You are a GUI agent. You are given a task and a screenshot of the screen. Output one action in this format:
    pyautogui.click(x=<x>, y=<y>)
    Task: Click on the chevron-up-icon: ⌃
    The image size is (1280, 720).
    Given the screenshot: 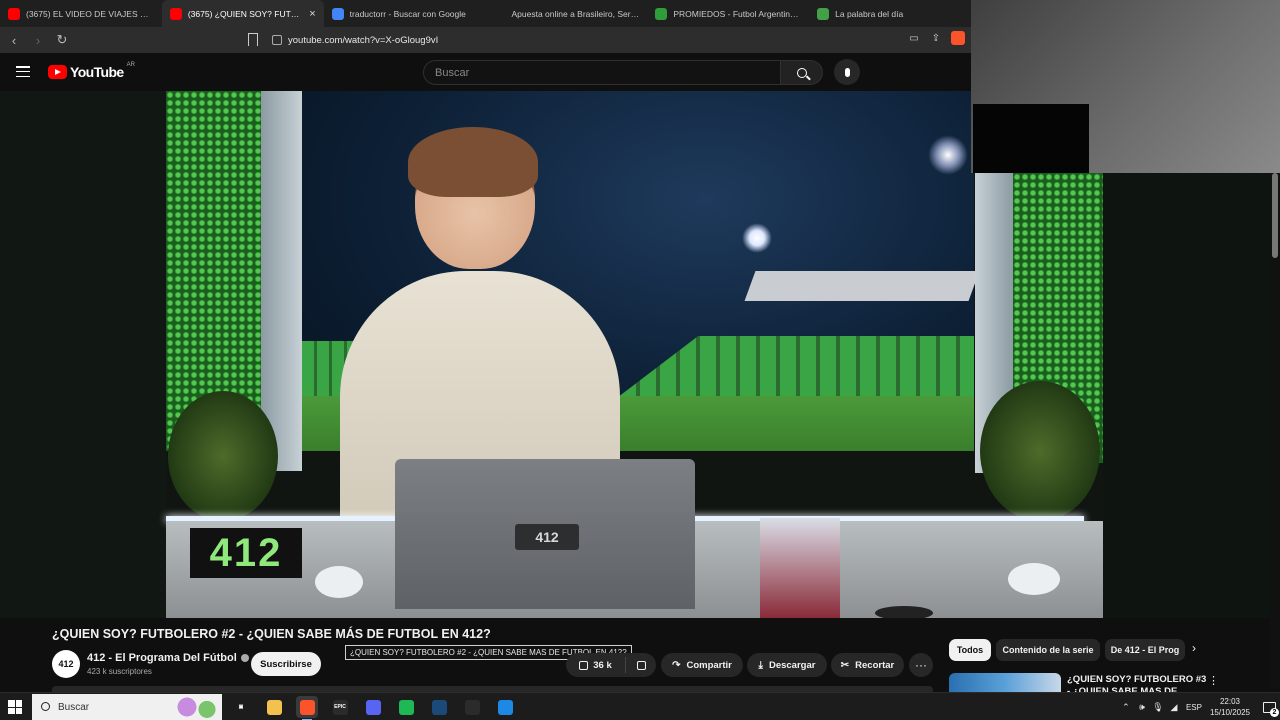 What is the action you would take?
    pyautogui.click(x=1126, y=707)
    